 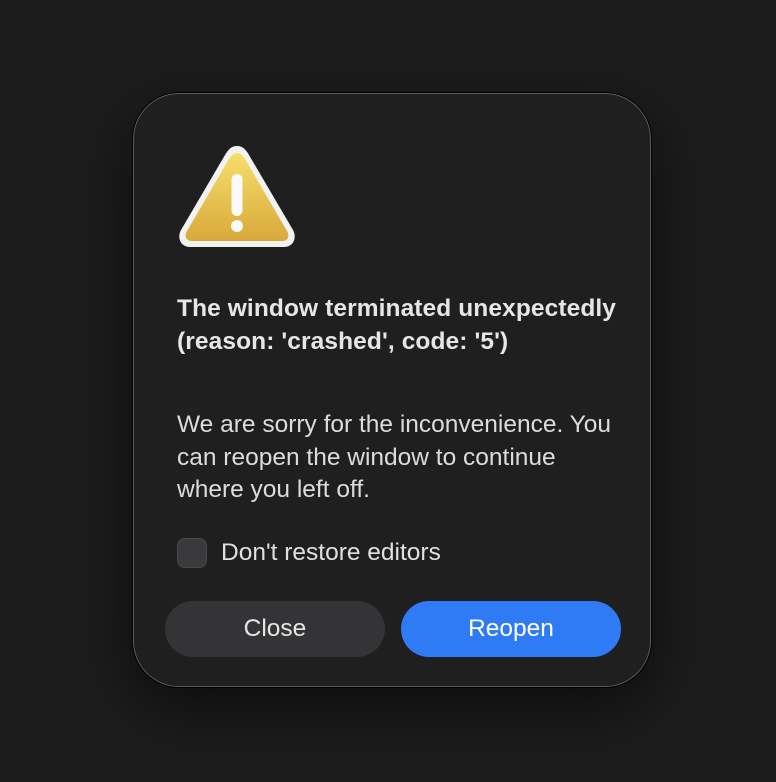 What do you see at coordinates (192, 553) in the screenshot?
I see `dont-restore-editors-checkbox` at bounding box center [192, 553].